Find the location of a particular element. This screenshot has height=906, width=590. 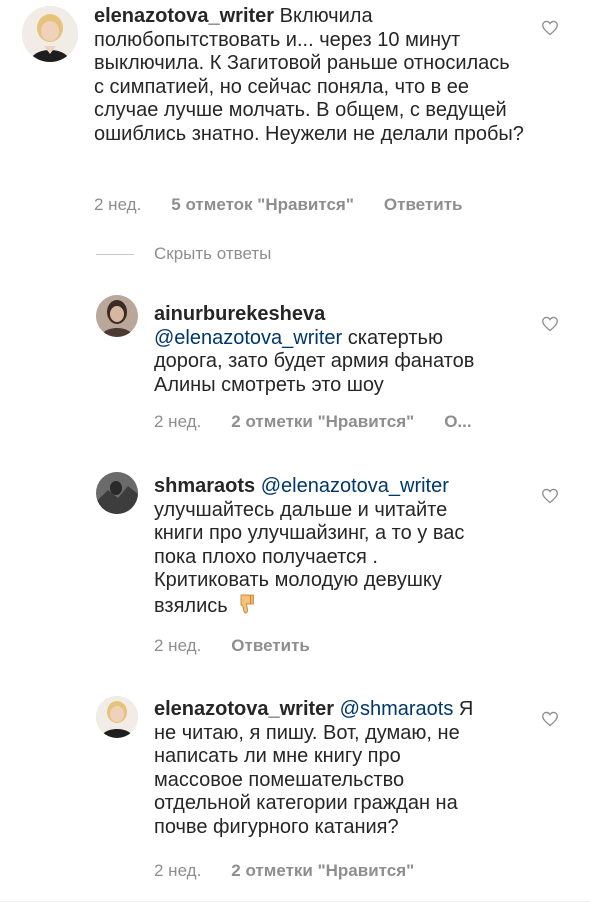

comment-username: shmaraots is located at coordinates (204, 486).